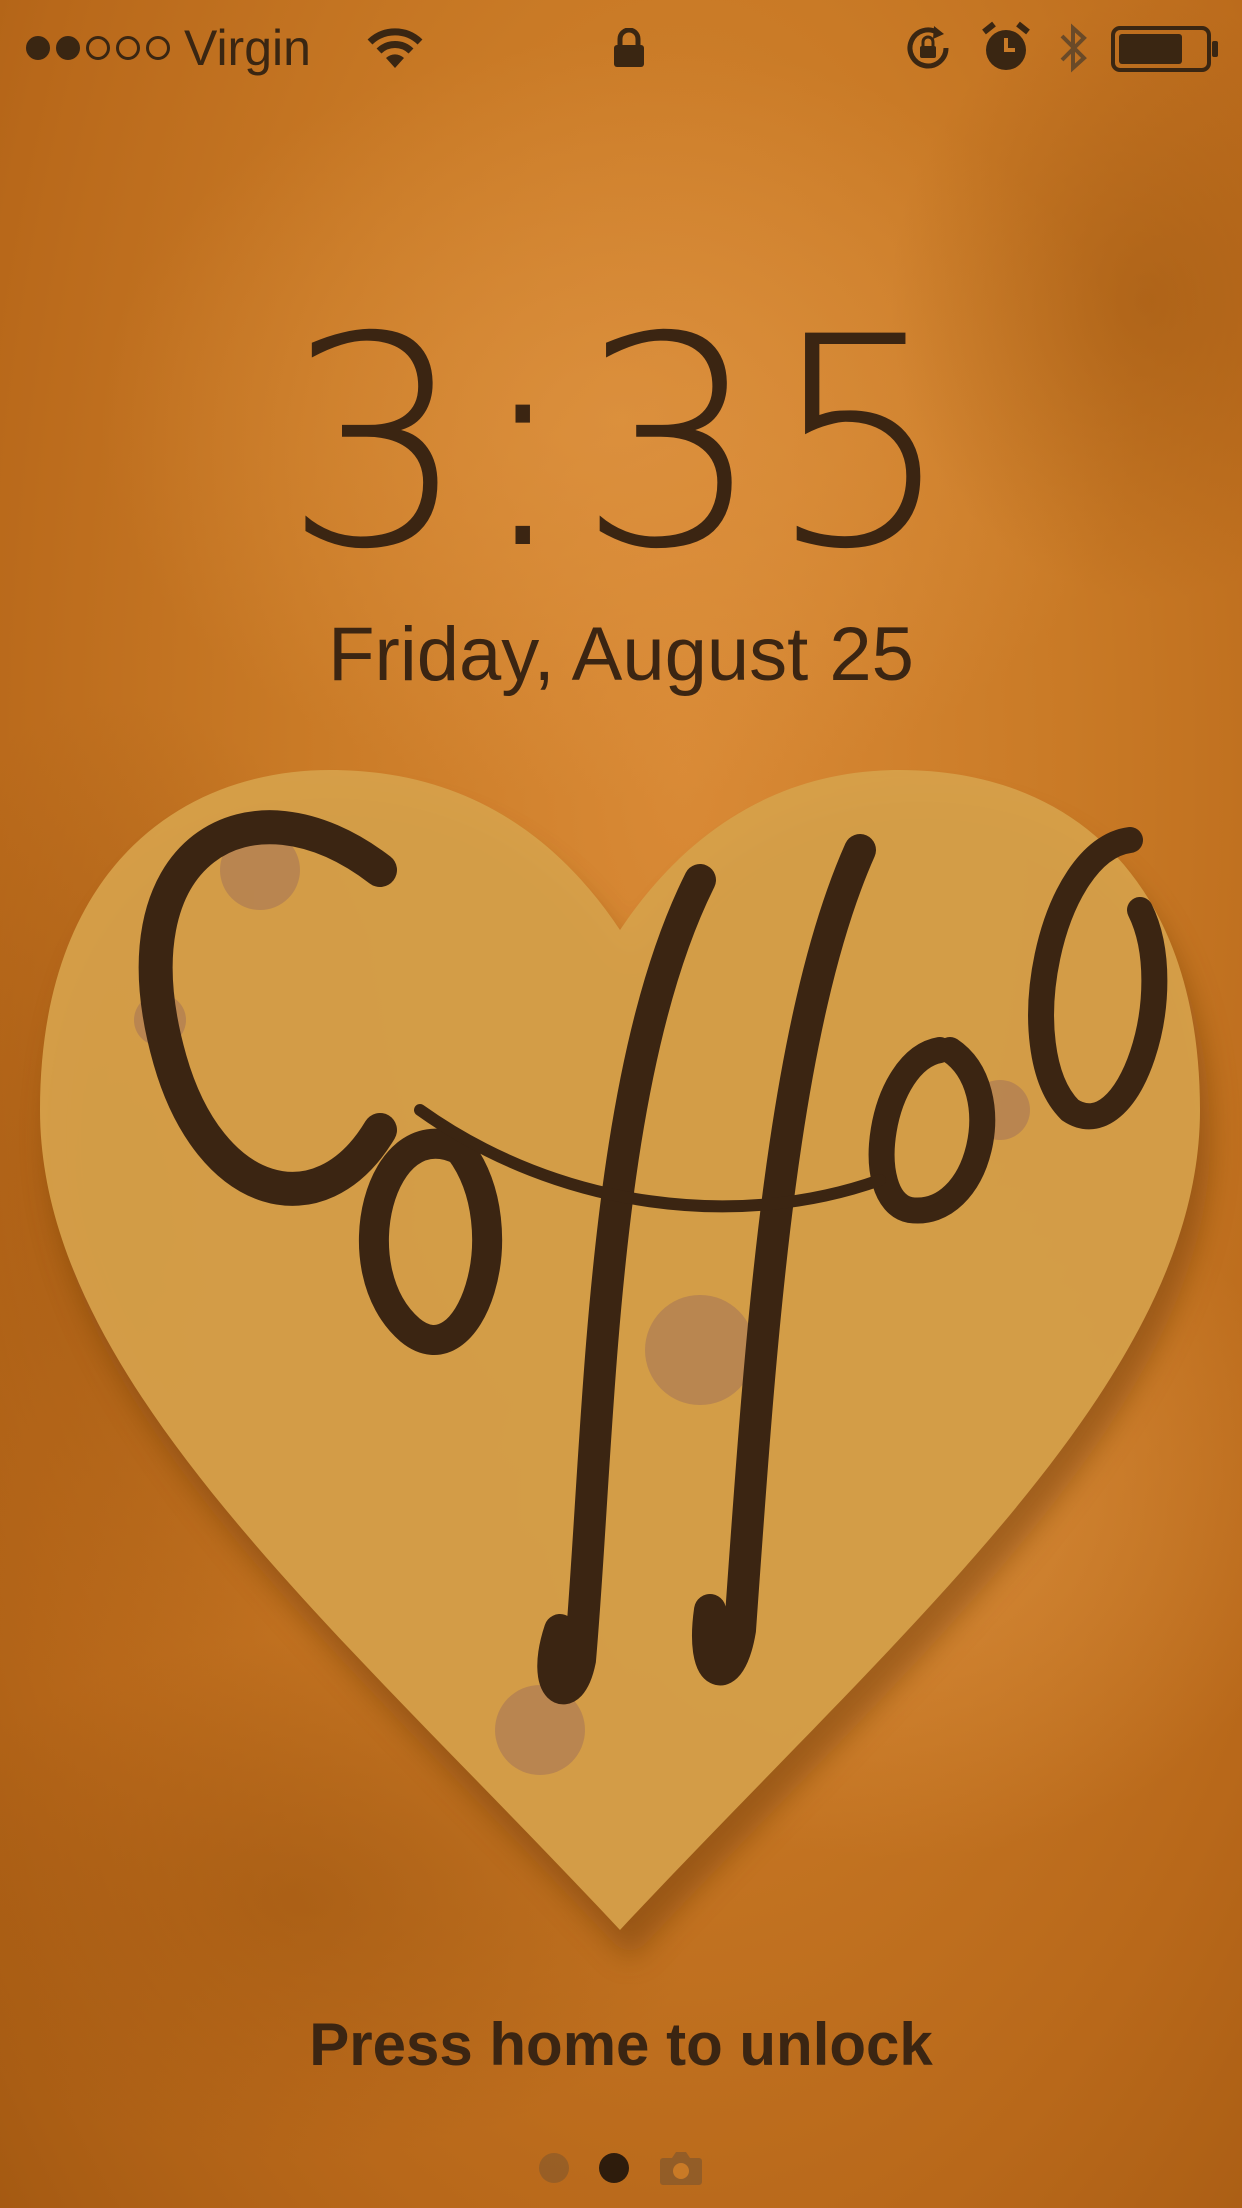  I want to click on page-dot-active, so click(614, 2168).